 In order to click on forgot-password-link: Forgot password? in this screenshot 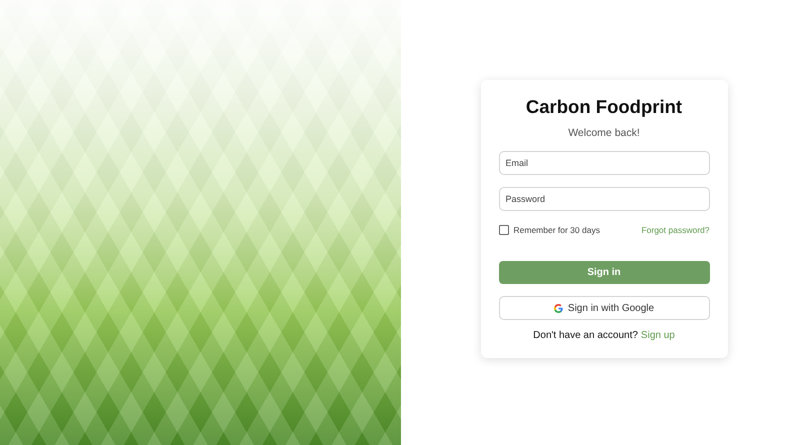, I will do `click(675, 230)`.